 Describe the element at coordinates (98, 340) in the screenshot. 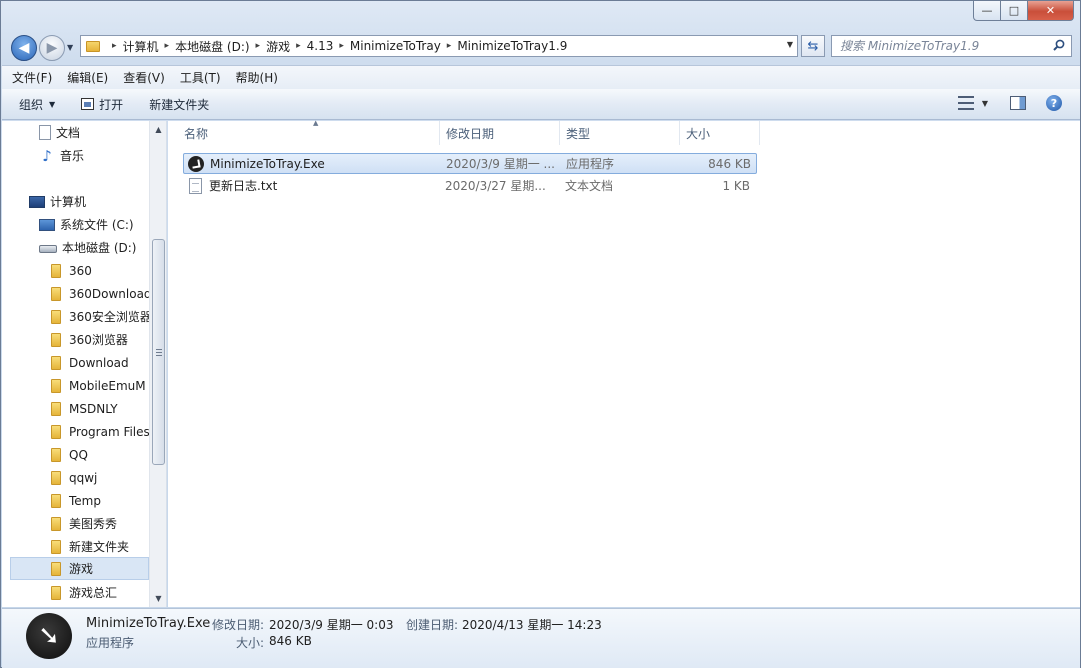

I see `nav-item-label: 360浏览器` at that location.